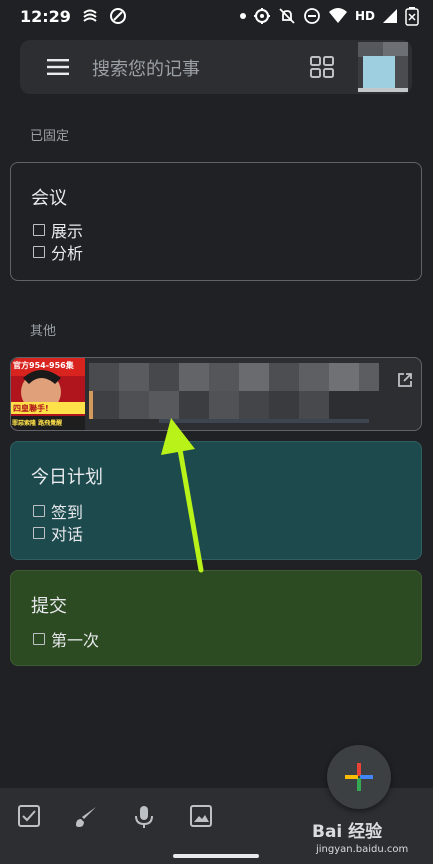 This screenshot has height=864, width=433. What do you see at coordinates (86, 817) in the screenshot?
I see `brush-icon` at bounding box center [86, 817].